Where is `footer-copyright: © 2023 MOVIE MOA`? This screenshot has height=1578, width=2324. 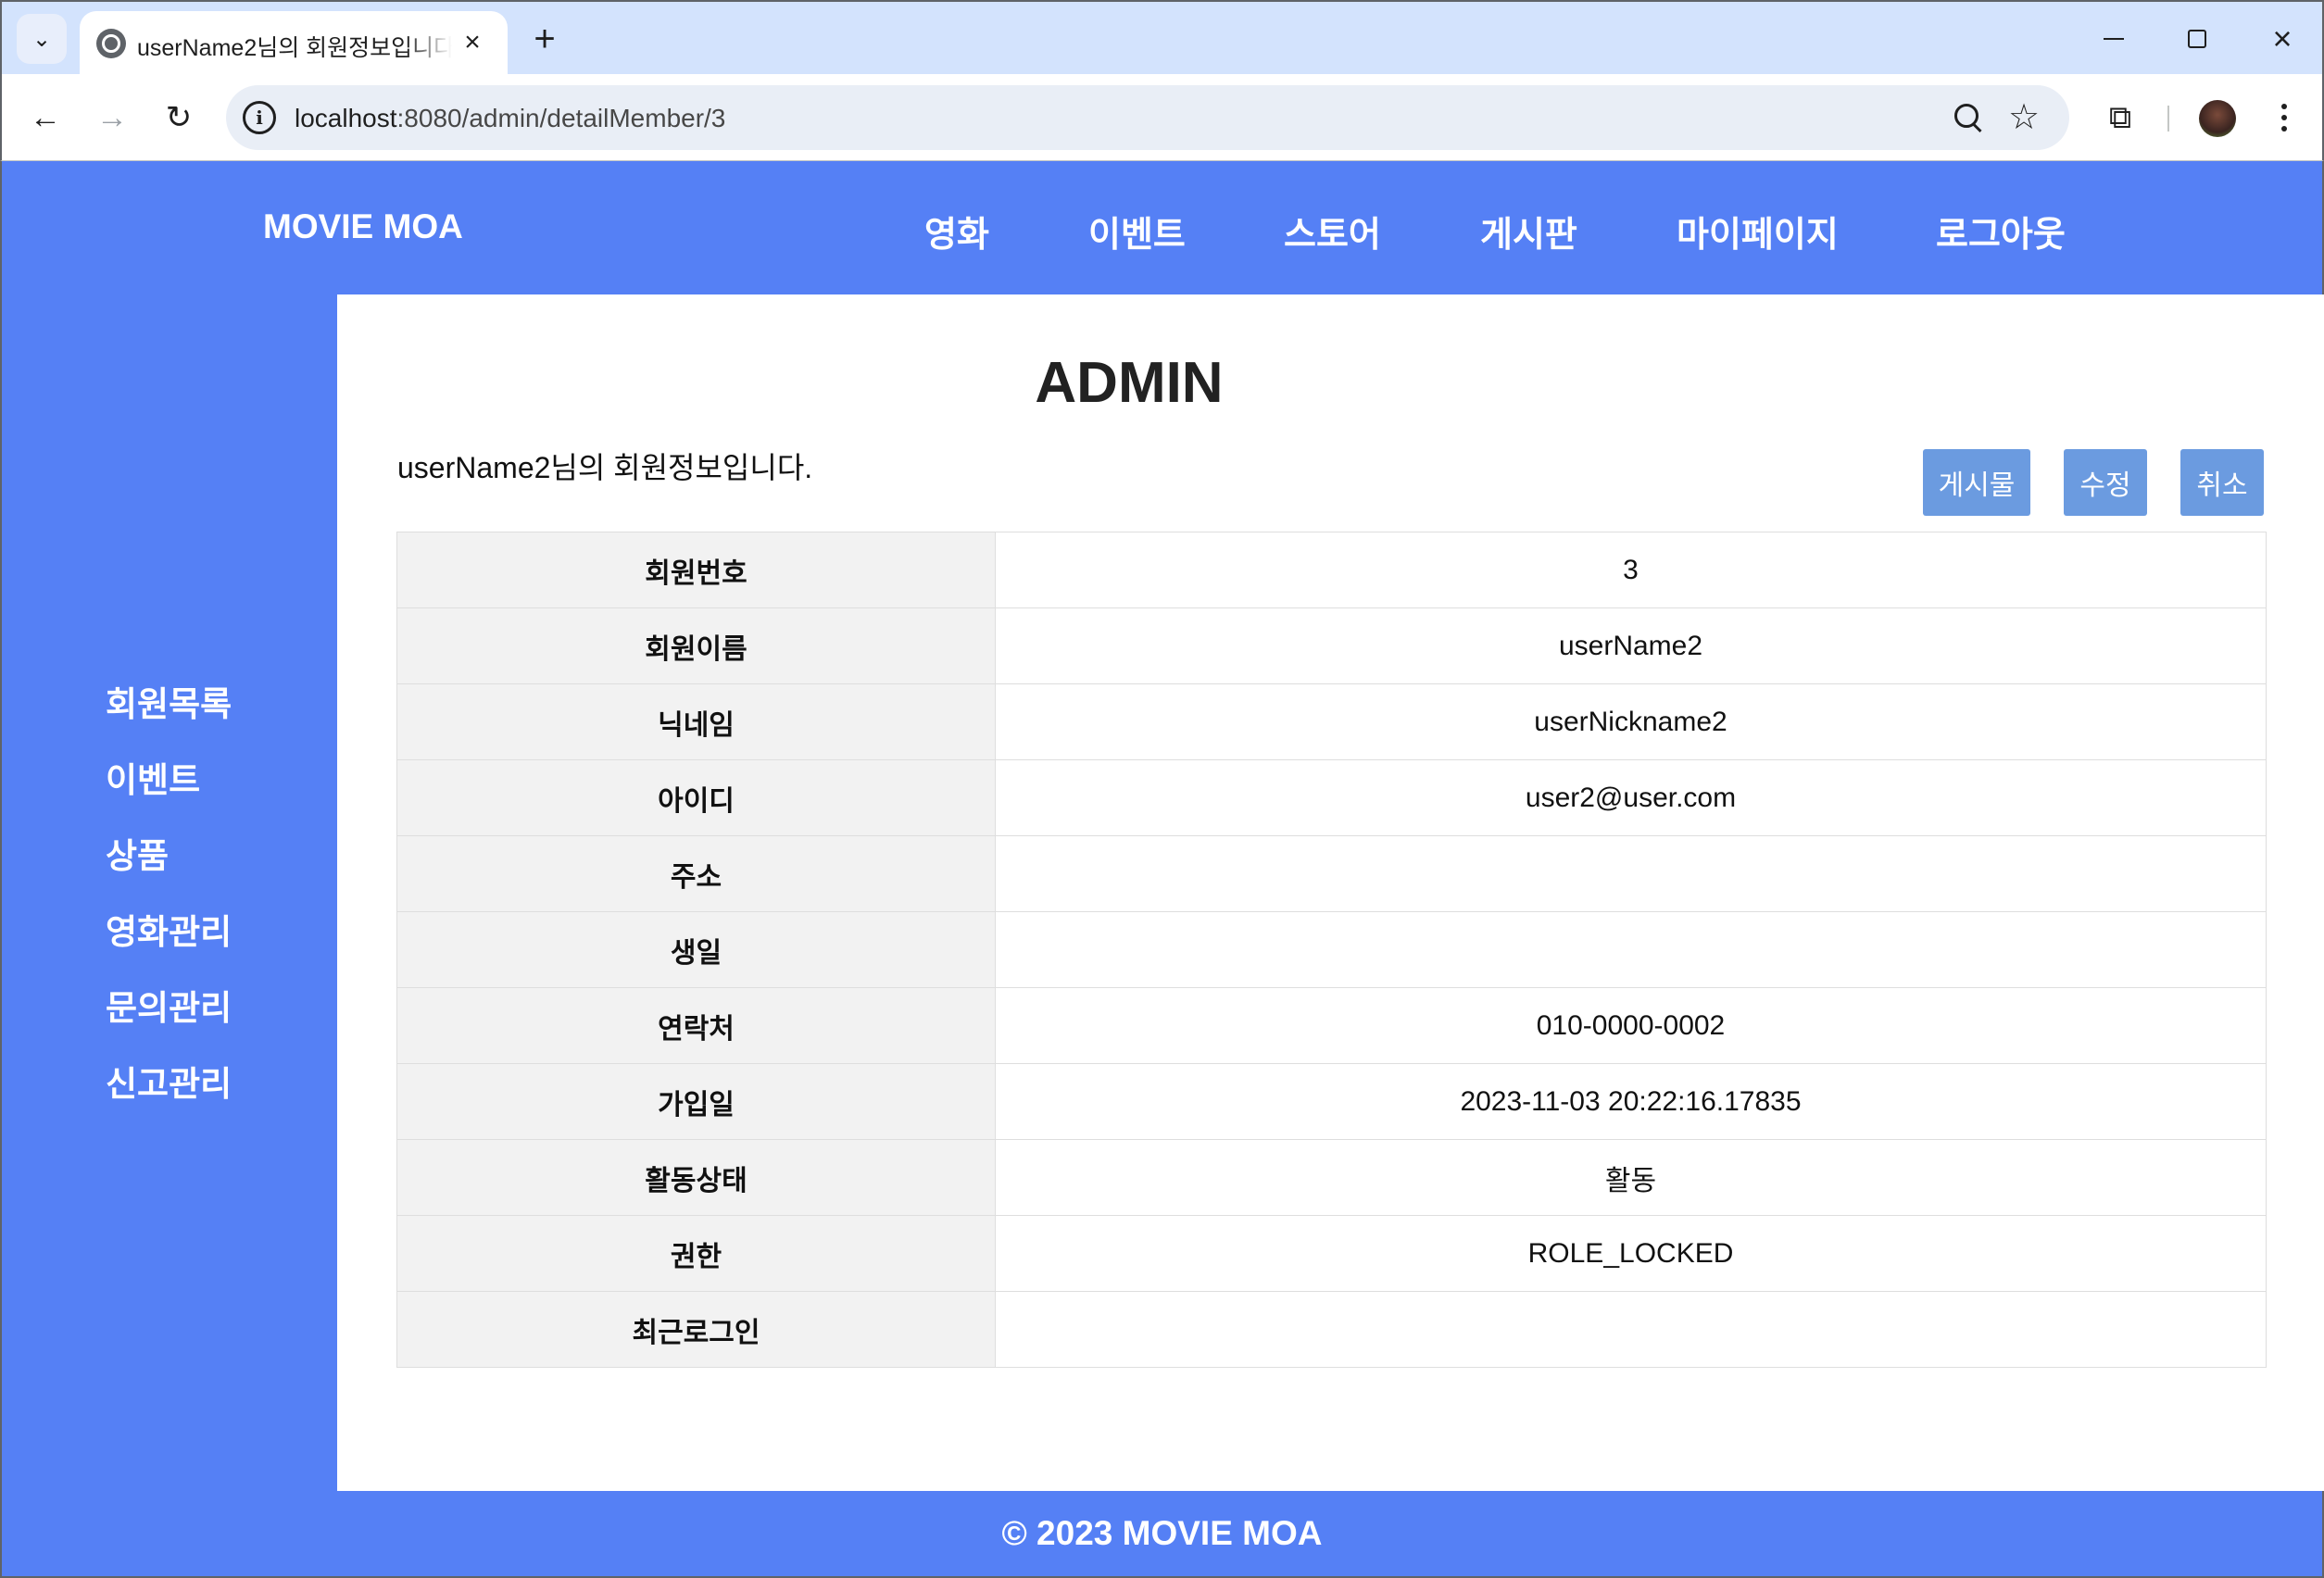 footer-copyright: © 2023 MOVIE MOA is located at coordinates (1162, 1533).